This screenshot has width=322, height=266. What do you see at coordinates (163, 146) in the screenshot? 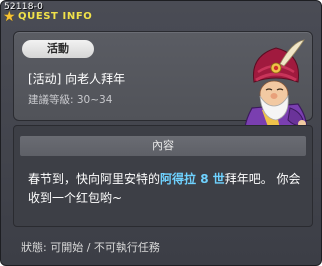
I see `content-header: 內容` at bounding box center [163, 146].